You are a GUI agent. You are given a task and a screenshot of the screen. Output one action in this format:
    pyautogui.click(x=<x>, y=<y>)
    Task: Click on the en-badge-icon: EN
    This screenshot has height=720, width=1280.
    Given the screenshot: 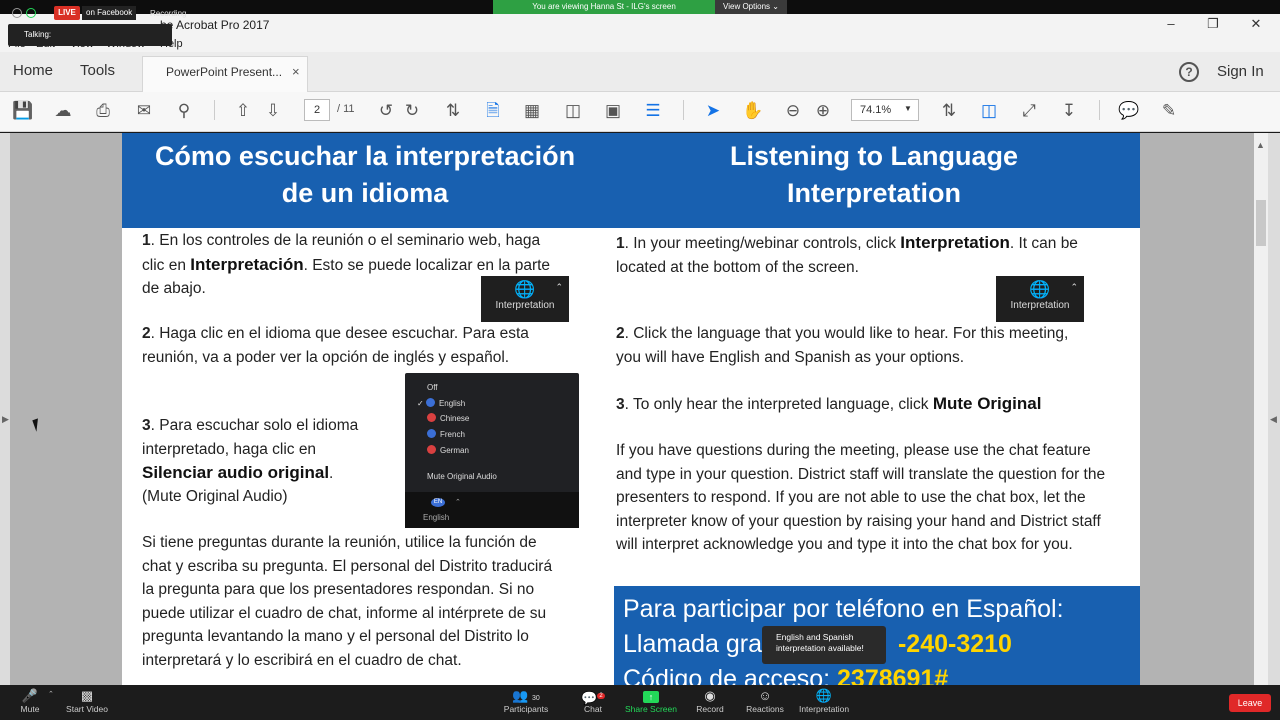 What is the action you would take?
    pyautogui.click(x=438, y=502)
    